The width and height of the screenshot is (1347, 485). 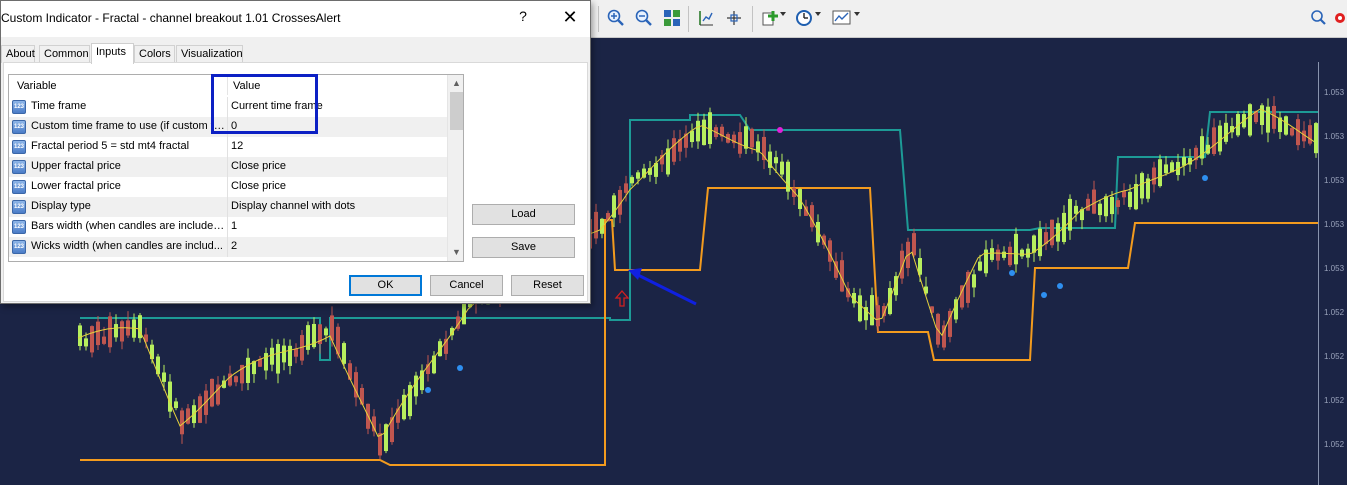 I want to click on variable-name: Upper fractal price, so click(x=76, y=166).